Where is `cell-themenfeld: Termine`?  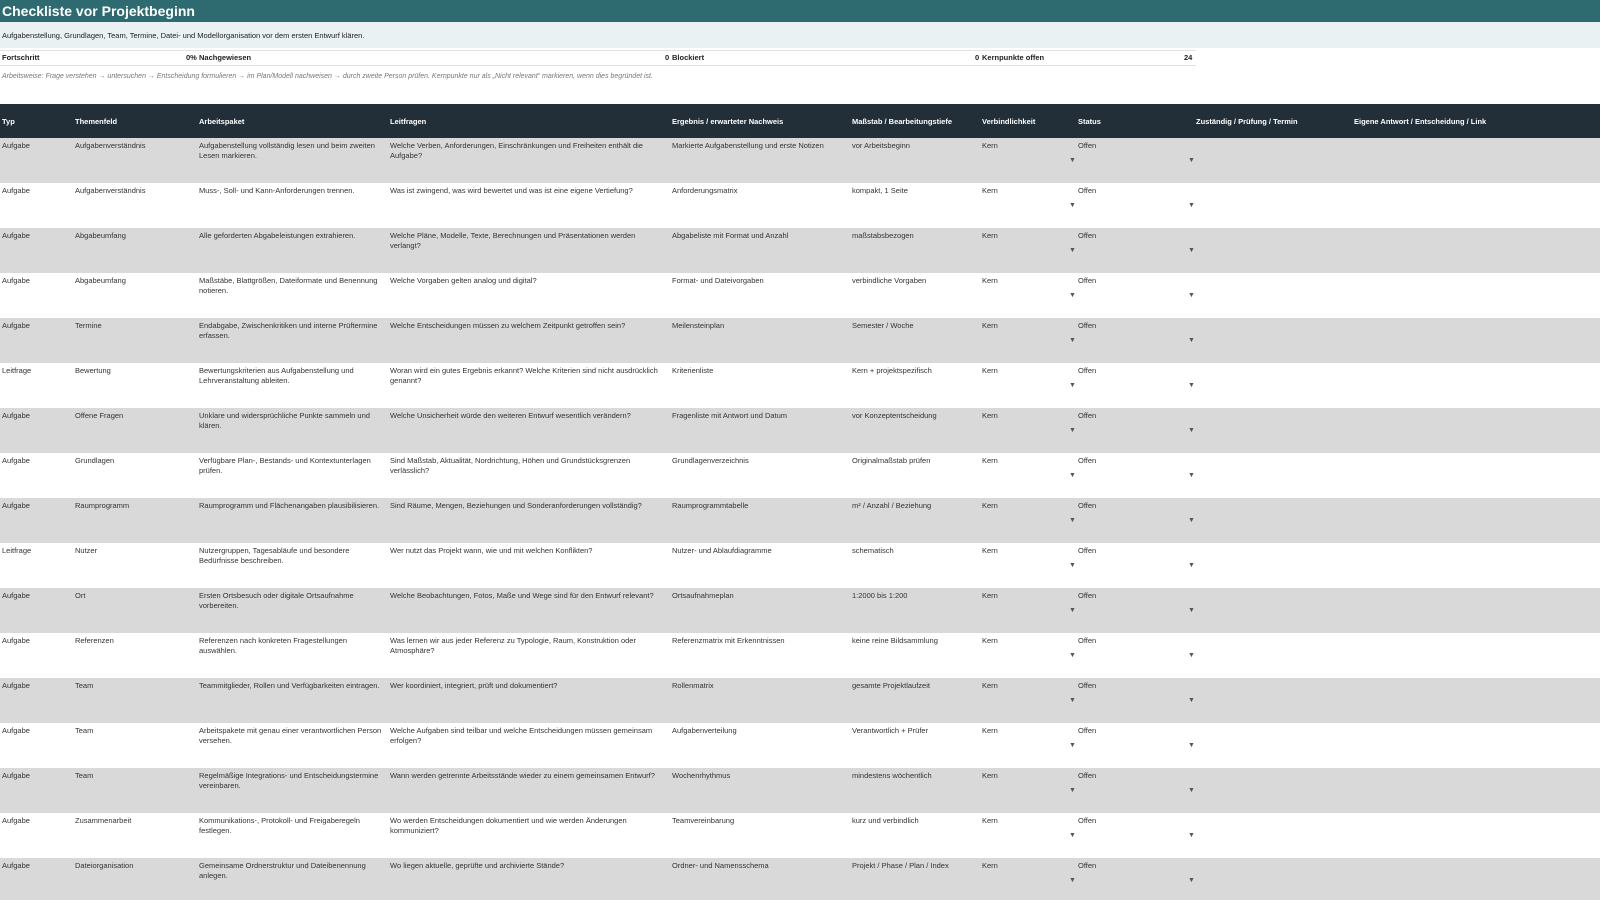
cell-themenfeld: Termine is located at coordinates (134, 326).